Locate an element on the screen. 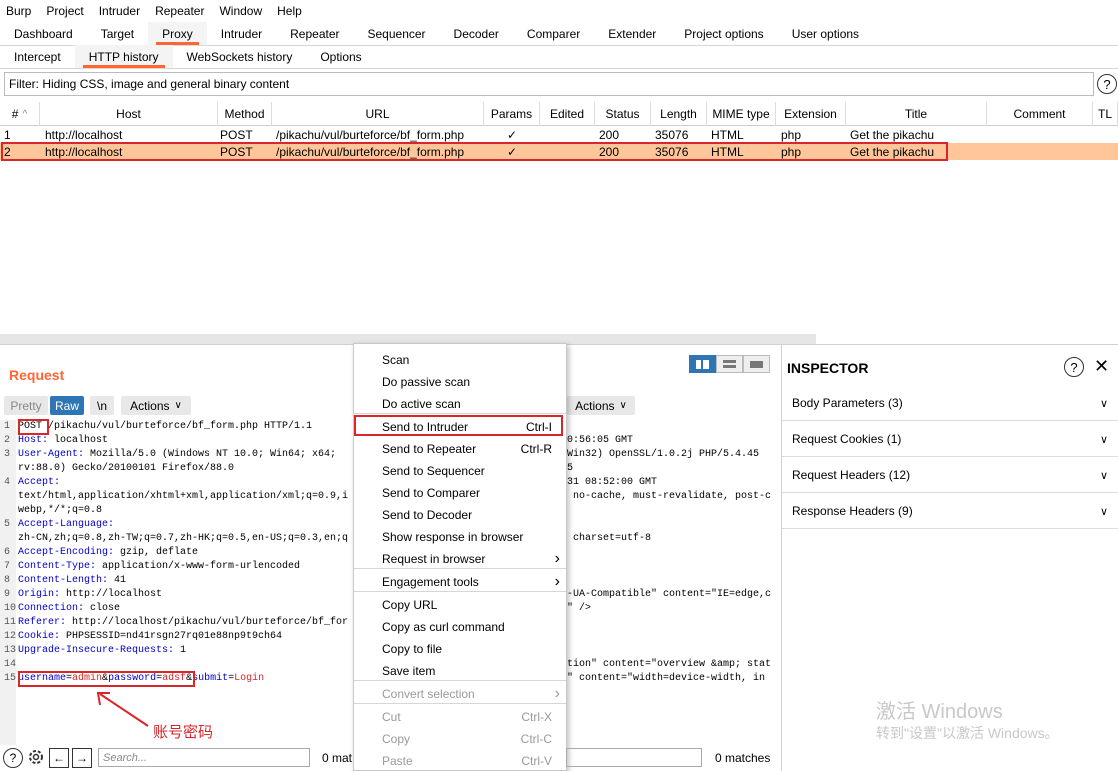  inspector-section: Body Parameters (3) ∨ is located at coordinates (950, 403).